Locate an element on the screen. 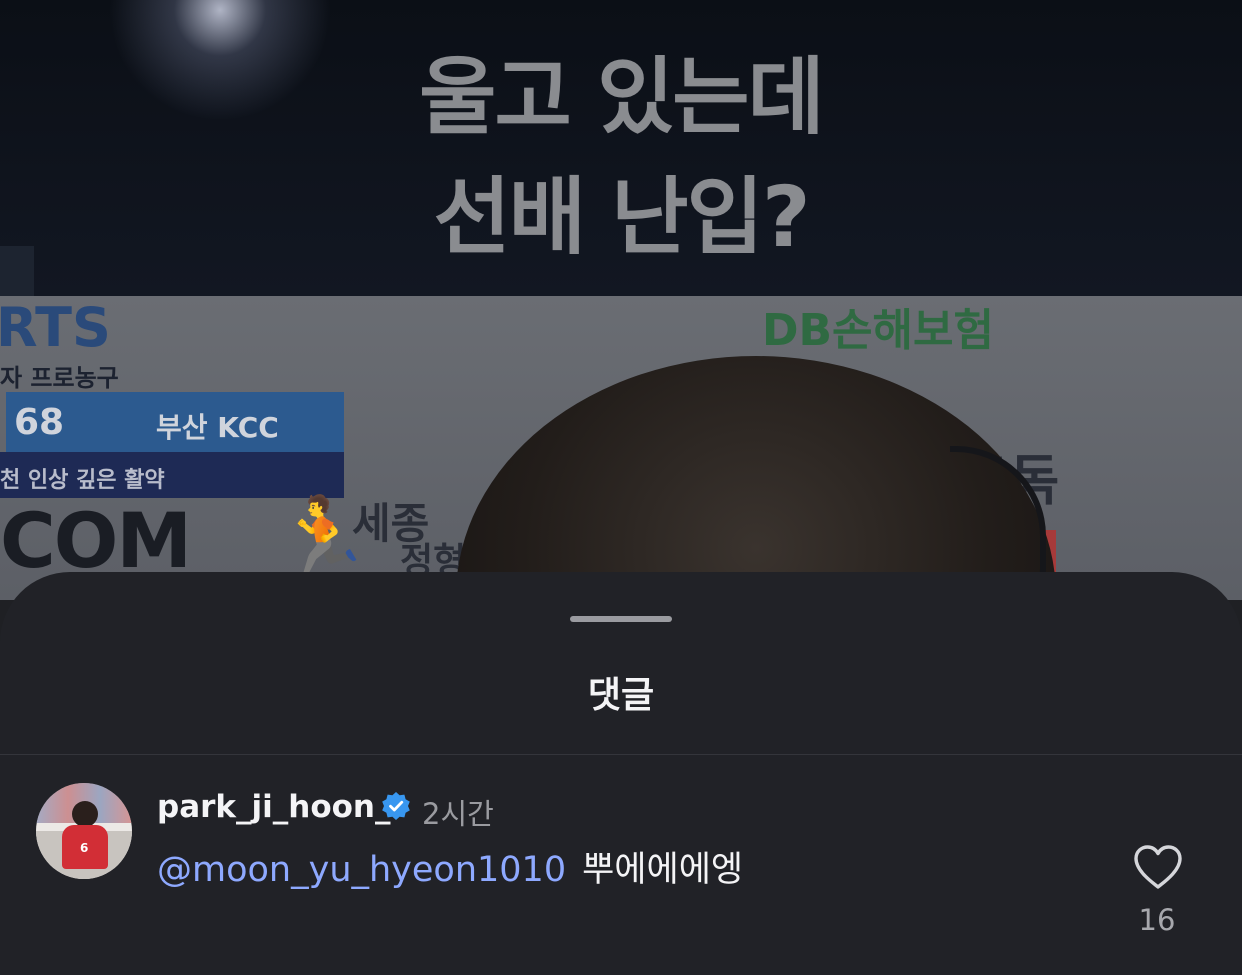 The height and width of the screenshot is (975, 1242). backdrop-sponsor: DB손해보험 is located at coordinates (878, 330).